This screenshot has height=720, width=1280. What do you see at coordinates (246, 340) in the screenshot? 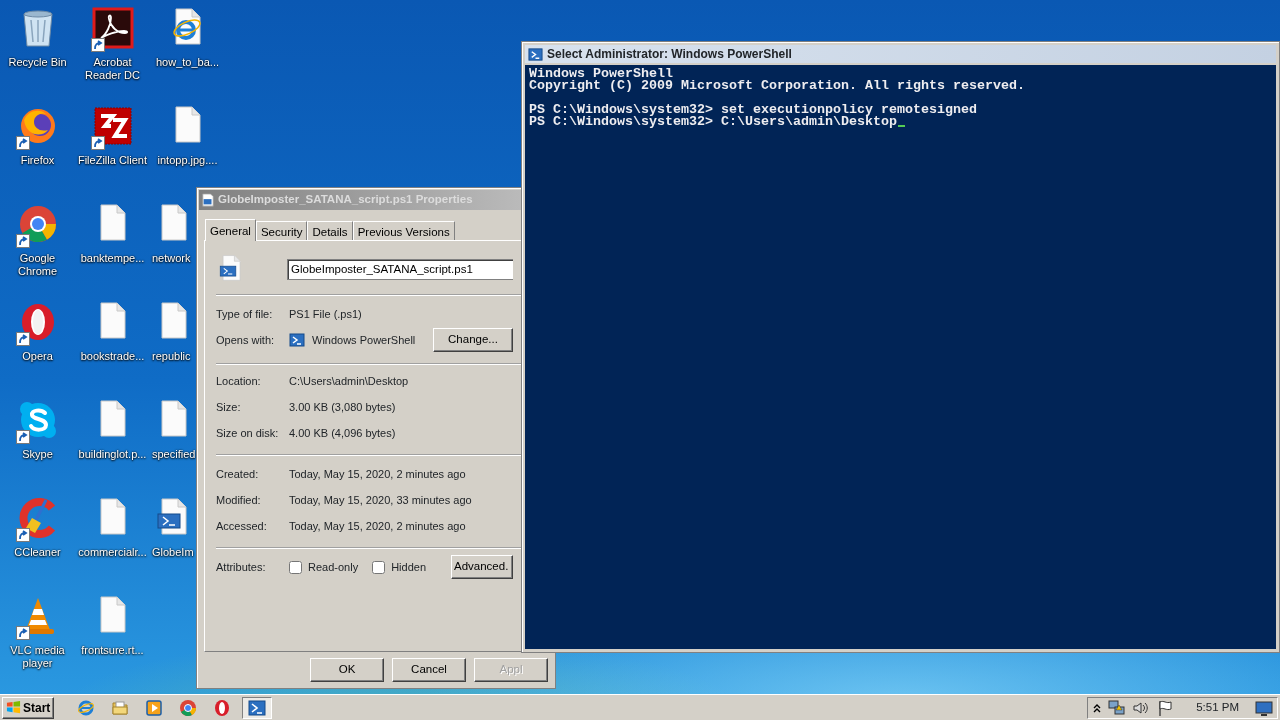
I see `property-label: Opens with:` at bounding box center [246, 340].